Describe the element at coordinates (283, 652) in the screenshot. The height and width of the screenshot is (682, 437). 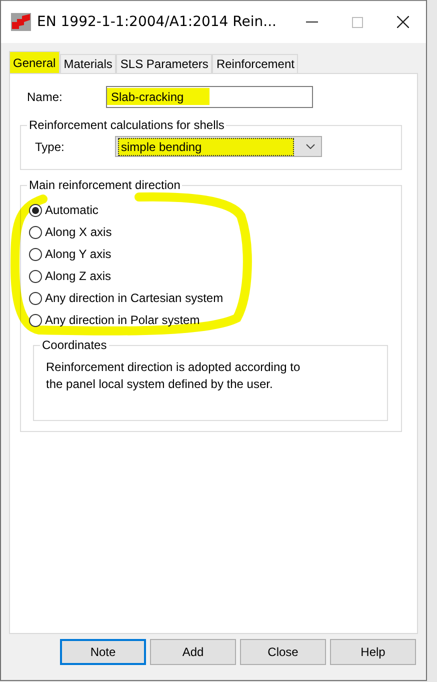
I see `dialog-button: Close` at that location.